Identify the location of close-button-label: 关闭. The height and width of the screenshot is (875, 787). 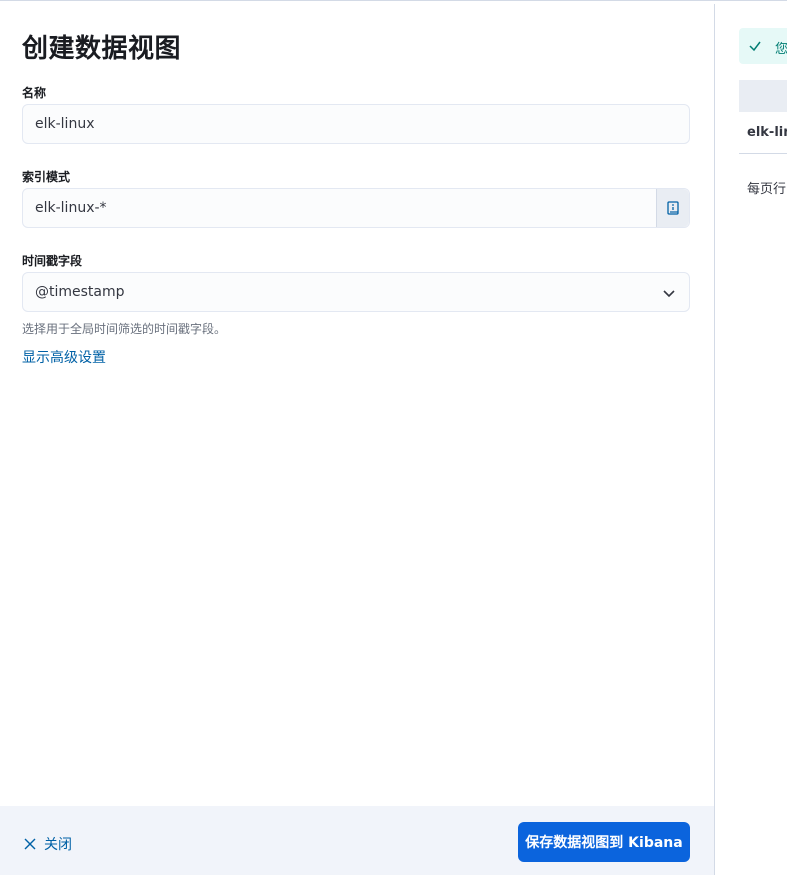
(58, 845).